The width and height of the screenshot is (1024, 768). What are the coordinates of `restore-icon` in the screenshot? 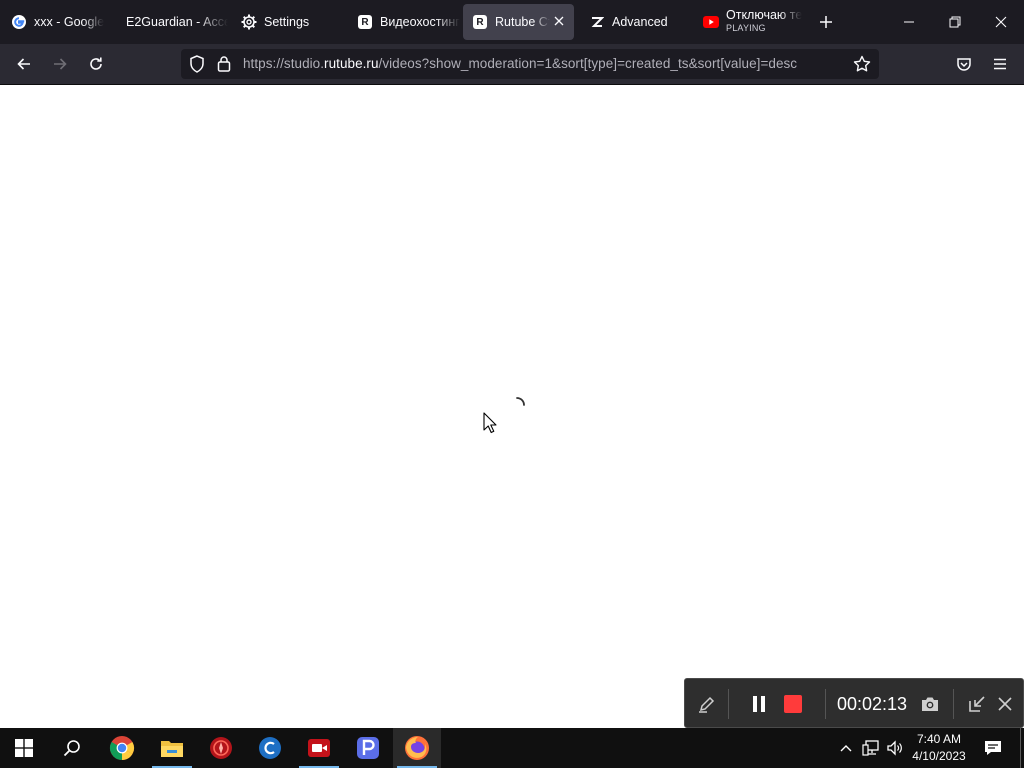 It's located at (955, 22).